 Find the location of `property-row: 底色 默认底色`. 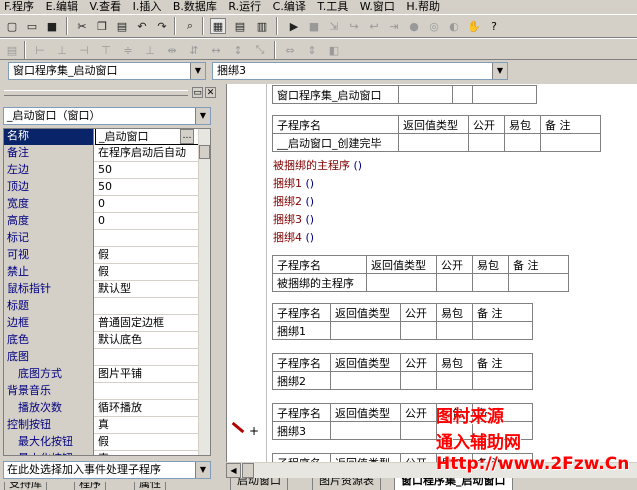

property-row: 底色 默认底色 is located at coordinates (107, 340).